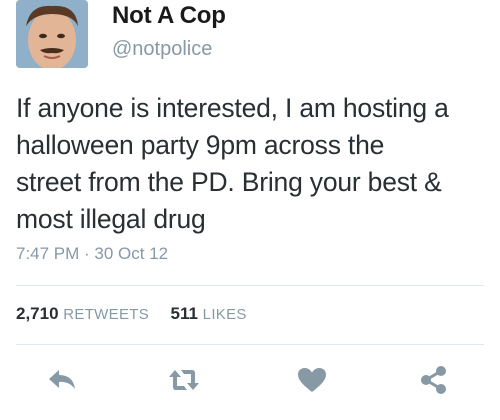  I want to click on reply-icon, so click(62, 379).